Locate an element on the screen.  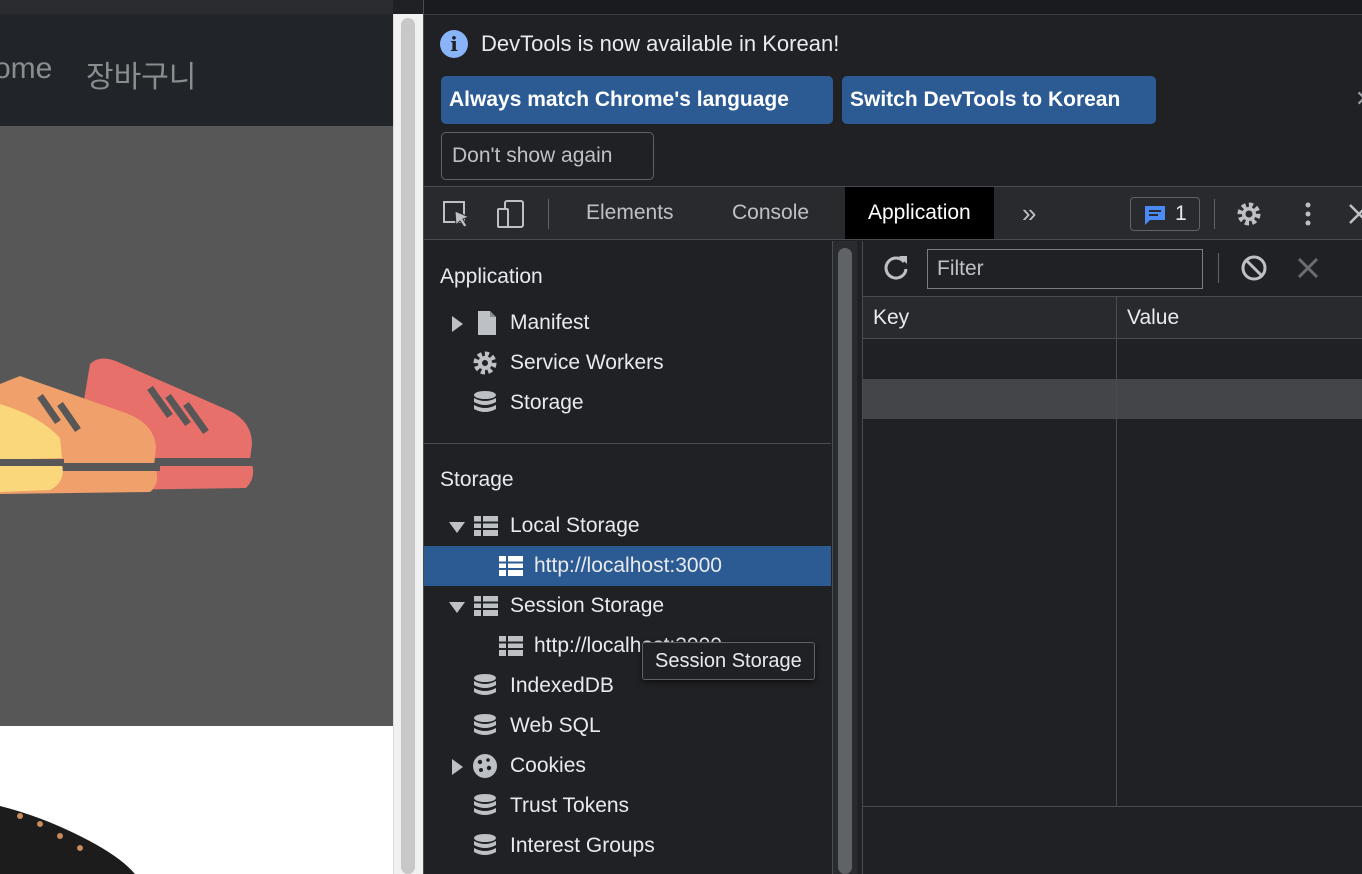
sidebar-item-manifest: Manifest is located at coordinates (627, 323).